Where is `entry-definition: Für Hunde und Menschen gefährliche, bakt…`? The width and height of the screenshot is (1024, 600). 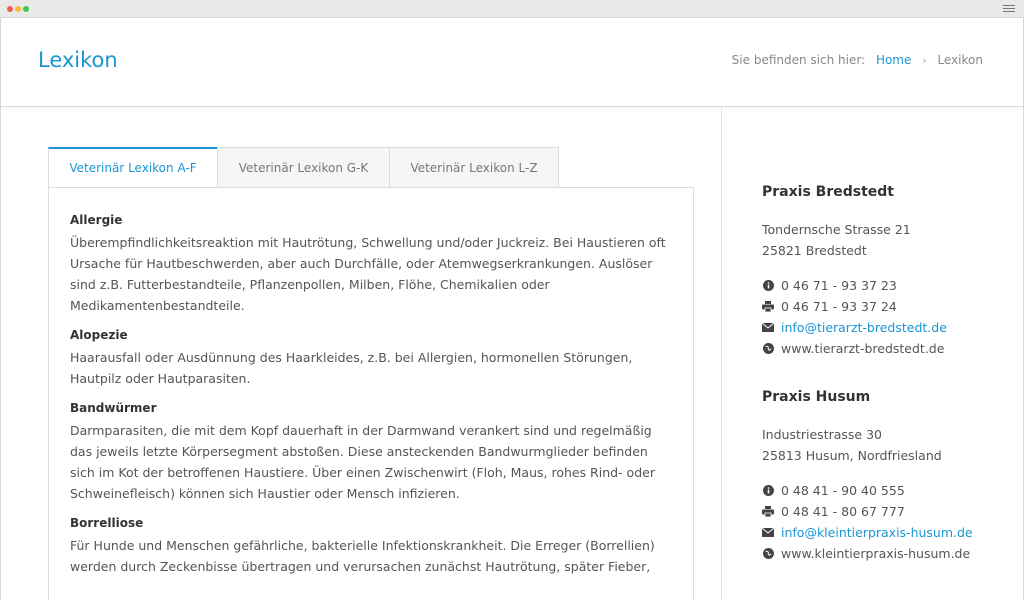 entry-definition: Für Hunde und Menschen gefährliche, bakt… is located at coordinates (362, 556).